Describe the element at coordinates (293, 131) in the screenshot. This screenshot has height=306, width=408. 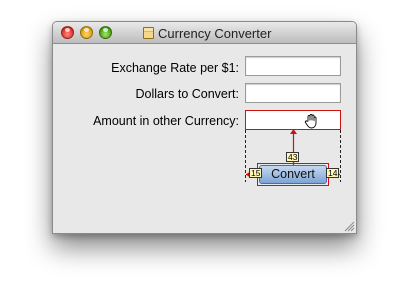
I see `vertical-arrow-head` at that location.